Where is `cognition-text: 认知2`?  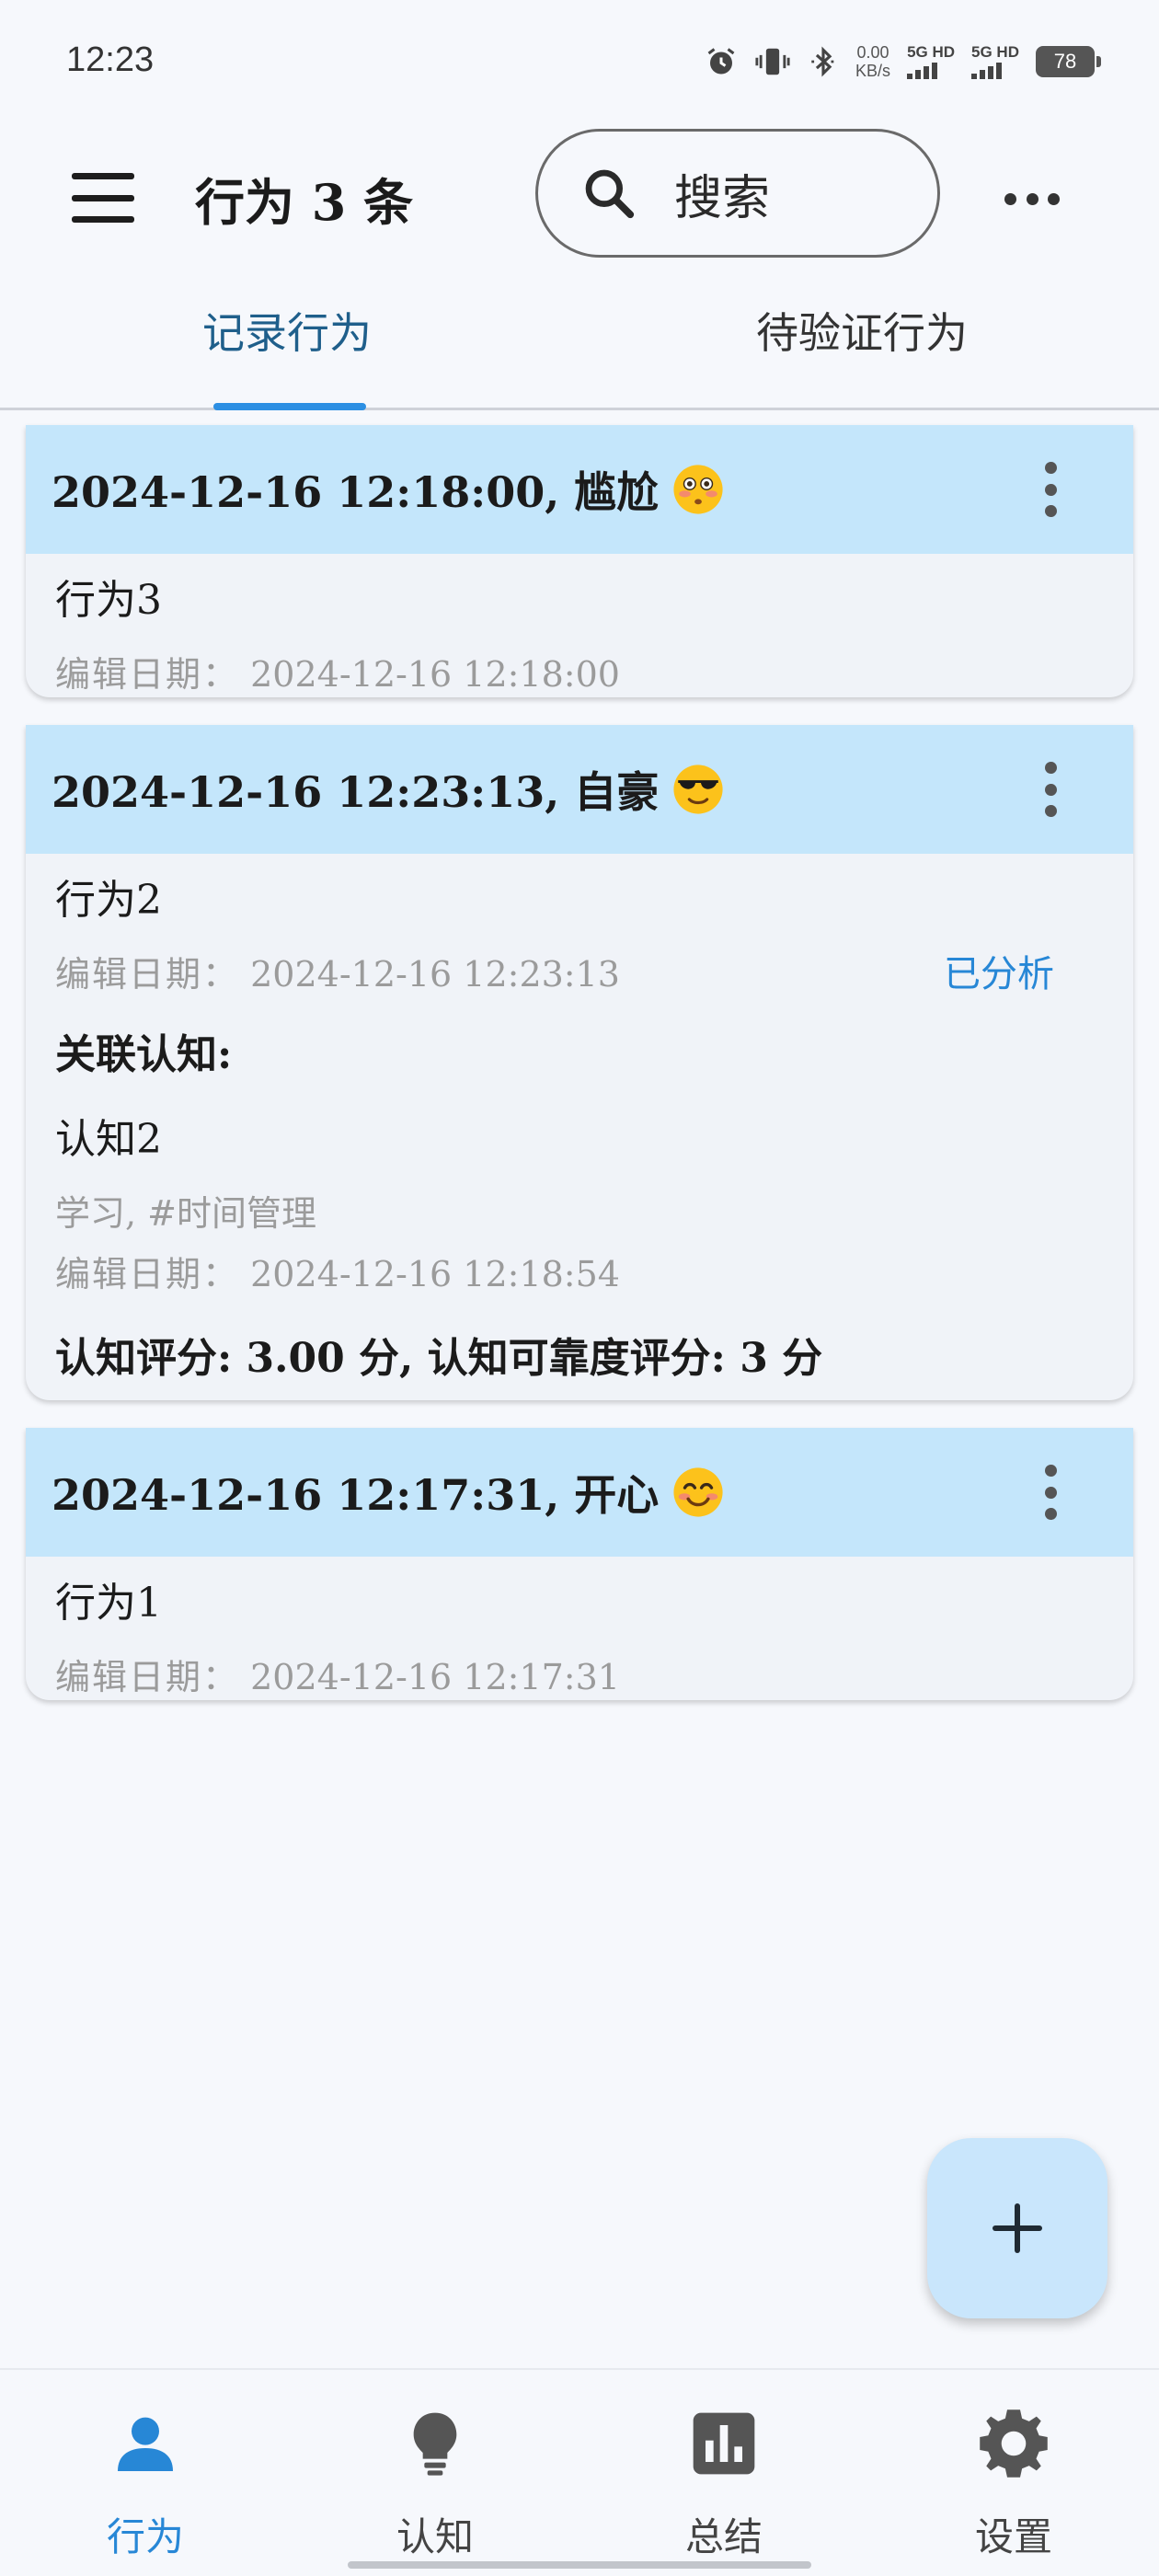 cognition-text: 认知2 is located at coordinates (108, 1139).